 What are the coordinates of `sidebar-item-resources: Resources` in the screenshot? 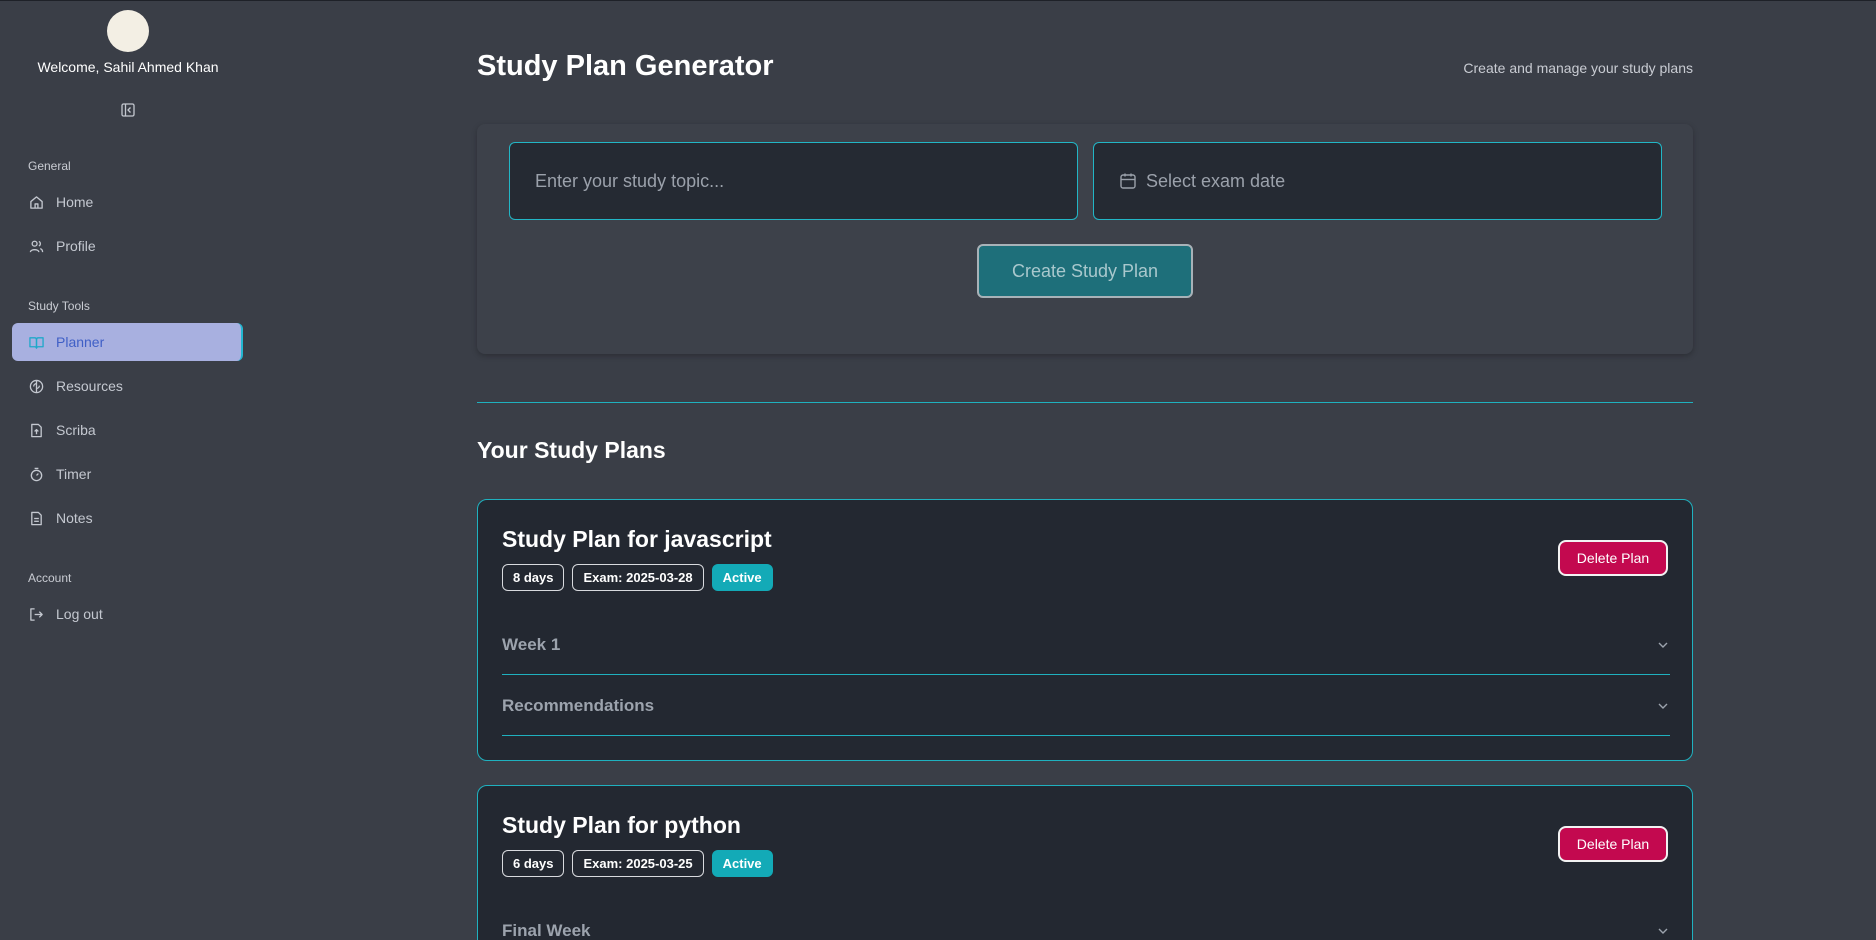 It's located at (127, 386).